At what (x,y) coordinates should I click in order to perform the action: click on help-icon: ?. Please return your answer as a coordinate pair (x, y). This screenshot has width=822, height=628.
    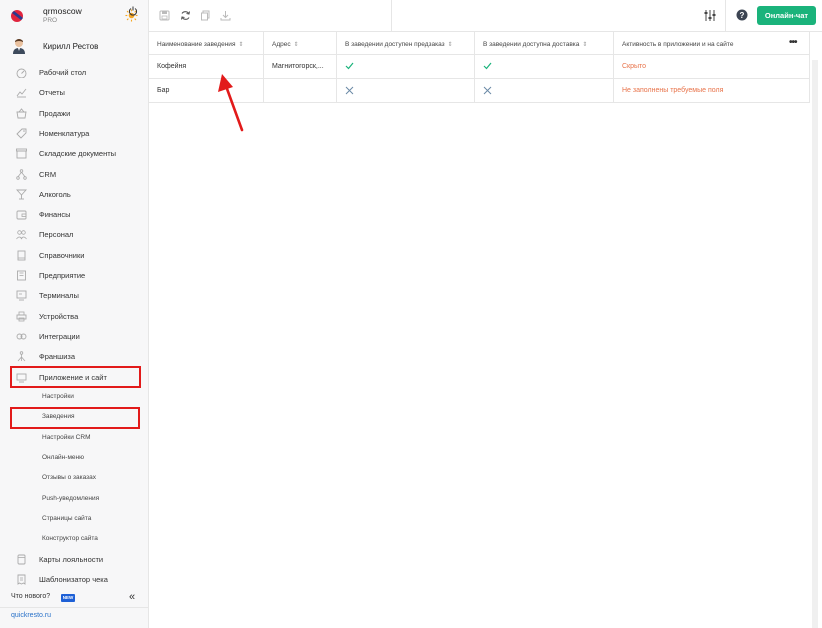
    Looking at the image, I should click on (742, 15).